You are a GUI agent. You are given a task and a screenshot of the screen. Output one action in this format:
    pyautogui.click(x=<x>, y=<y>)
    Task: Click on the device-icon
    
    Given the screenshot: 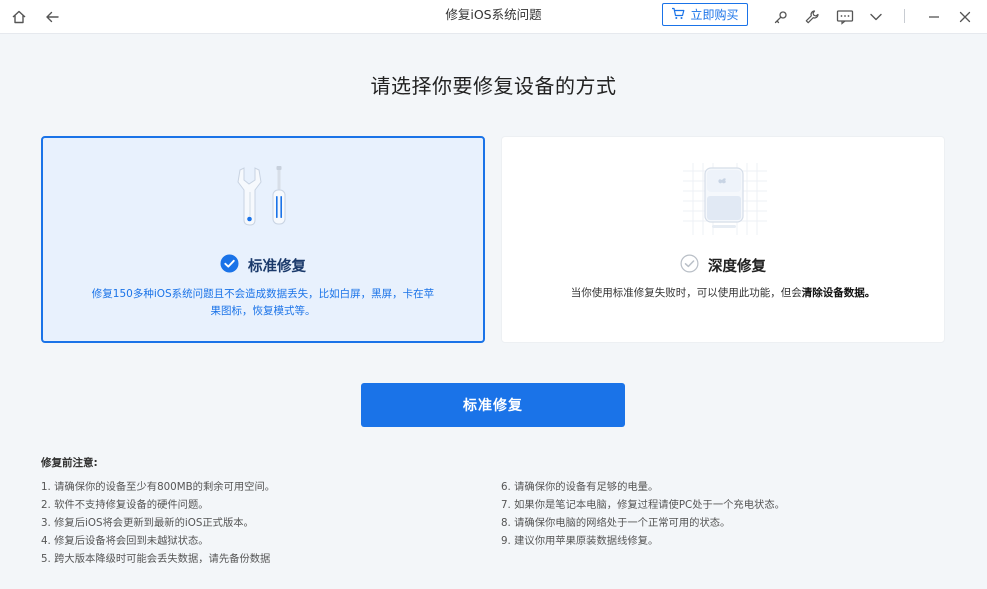 What is the action you would take?
    pyautogui.click(x=725, y=201)
    